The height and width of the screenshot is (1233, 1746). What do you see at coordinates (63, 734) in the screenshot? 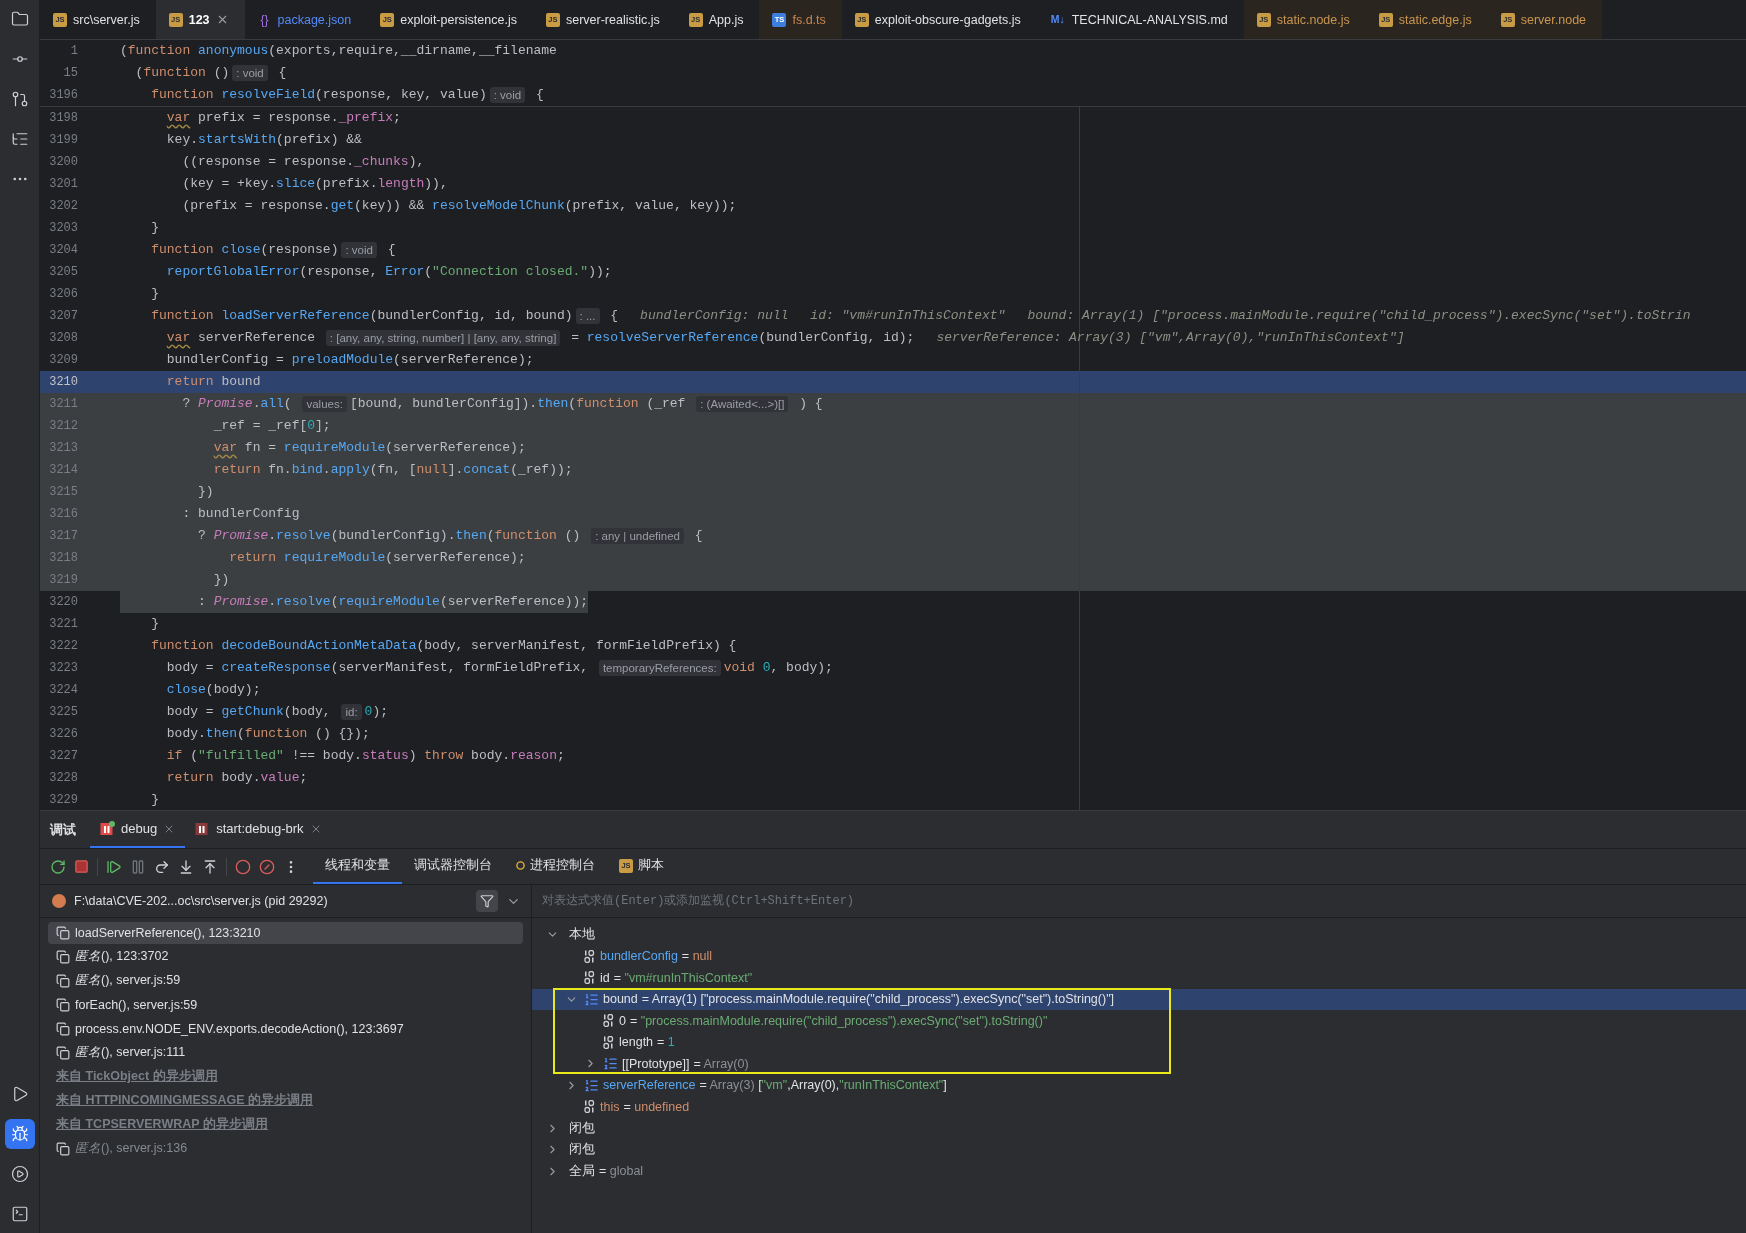
I see `line-number: 3226` at bounding box center [63, 734].